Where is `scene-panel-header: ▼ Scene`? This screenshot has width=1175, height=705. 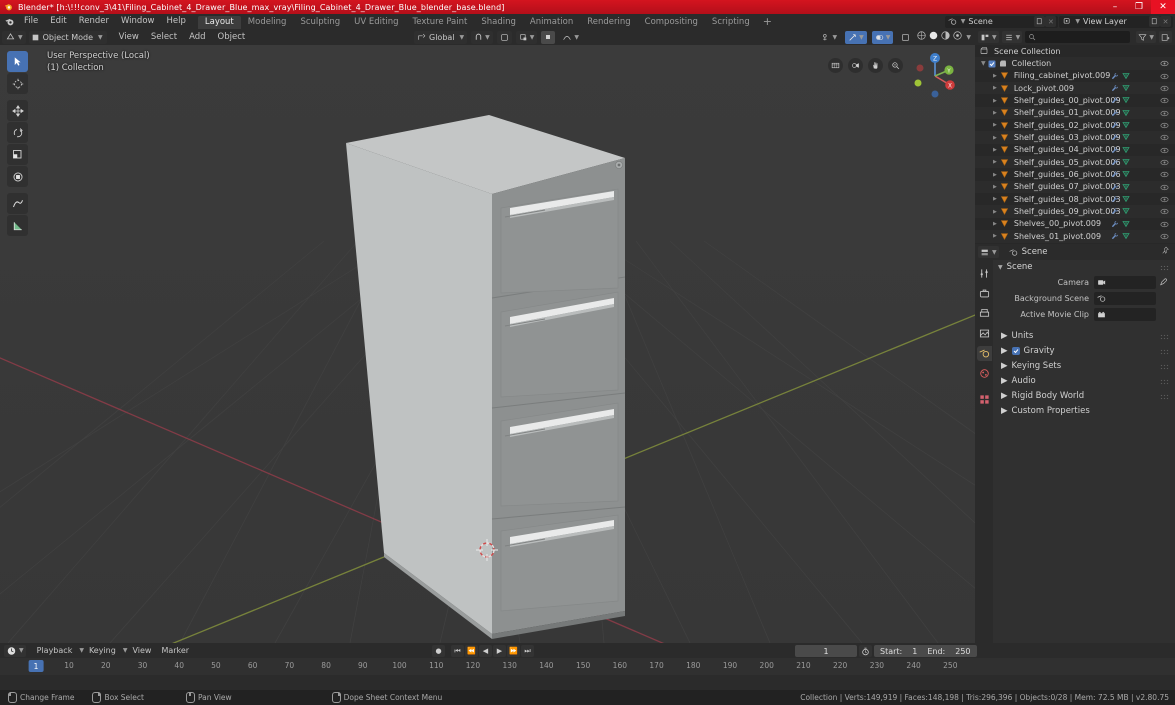
scene-panel-header: ▼ Scene is located at coordinates (1084, 267).